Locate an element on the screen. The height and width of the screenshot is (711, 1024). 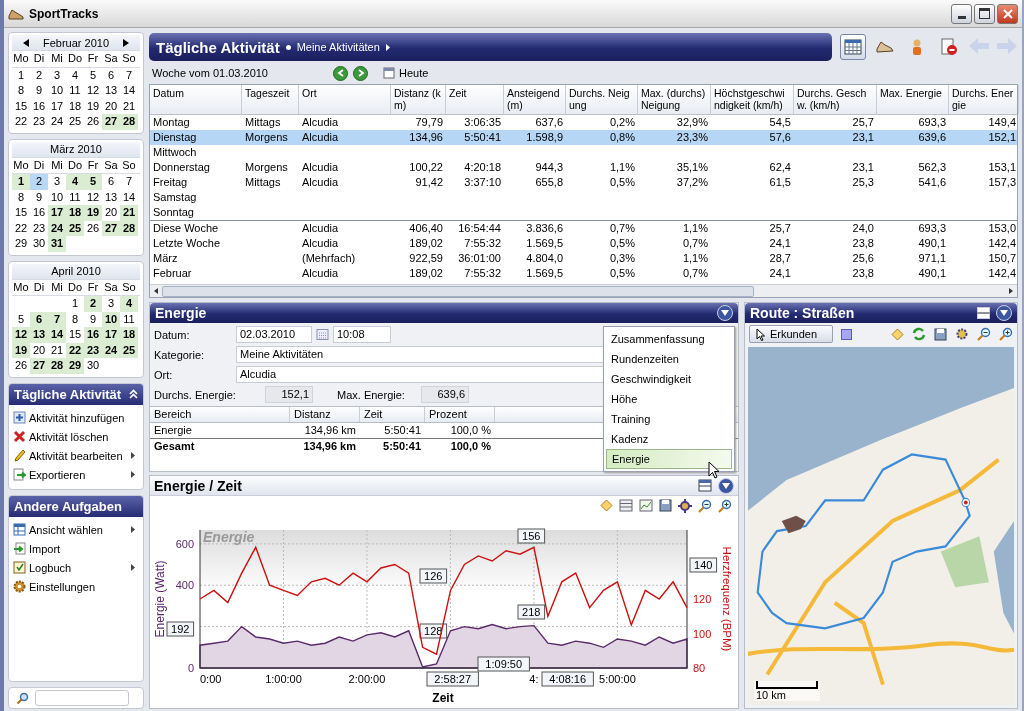
calendar-day: 22 is located at coordinates (21, 228).